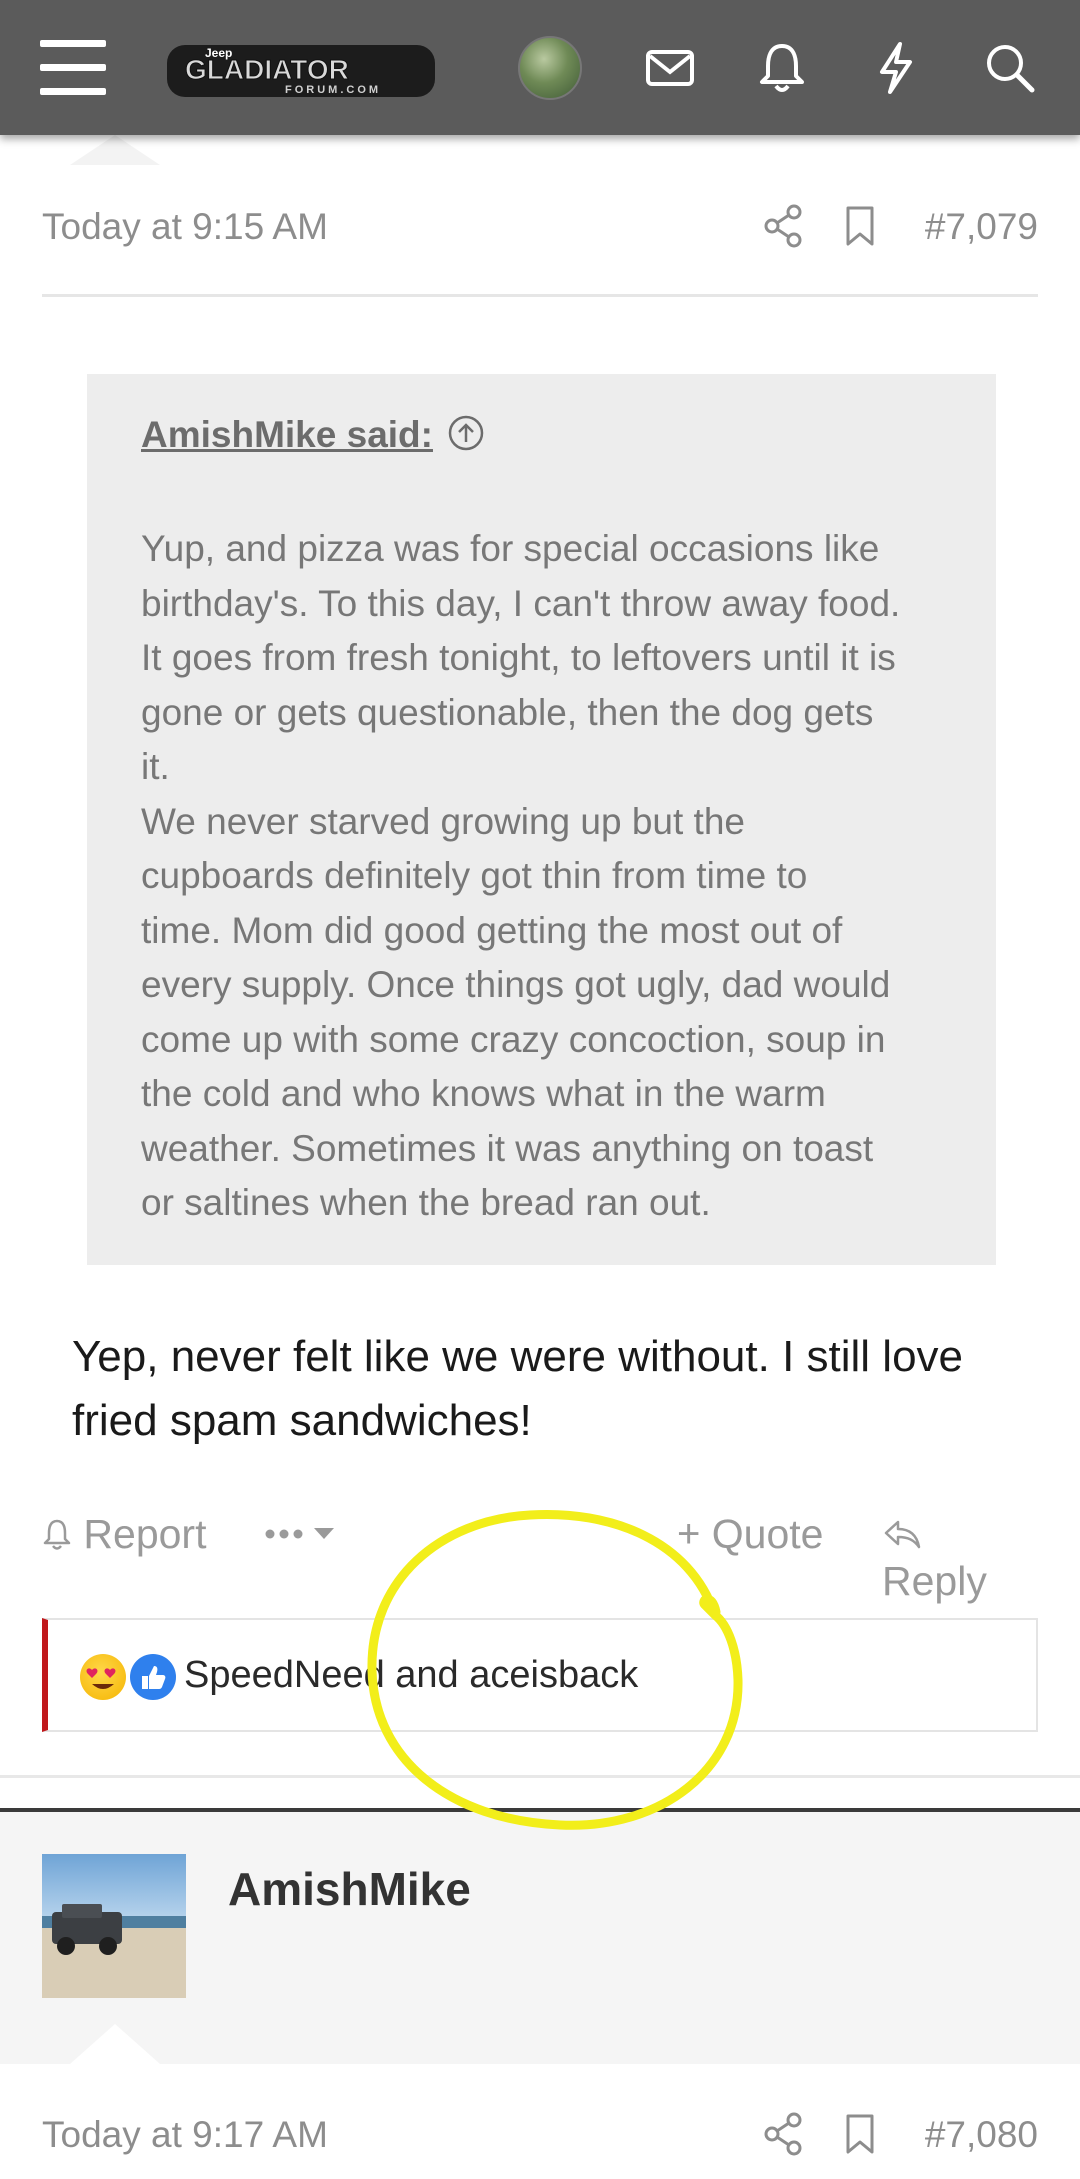  Describe the element at coordinates (466, 433) in the screenshot. I see `arrow-up-circle-icon` at that location.